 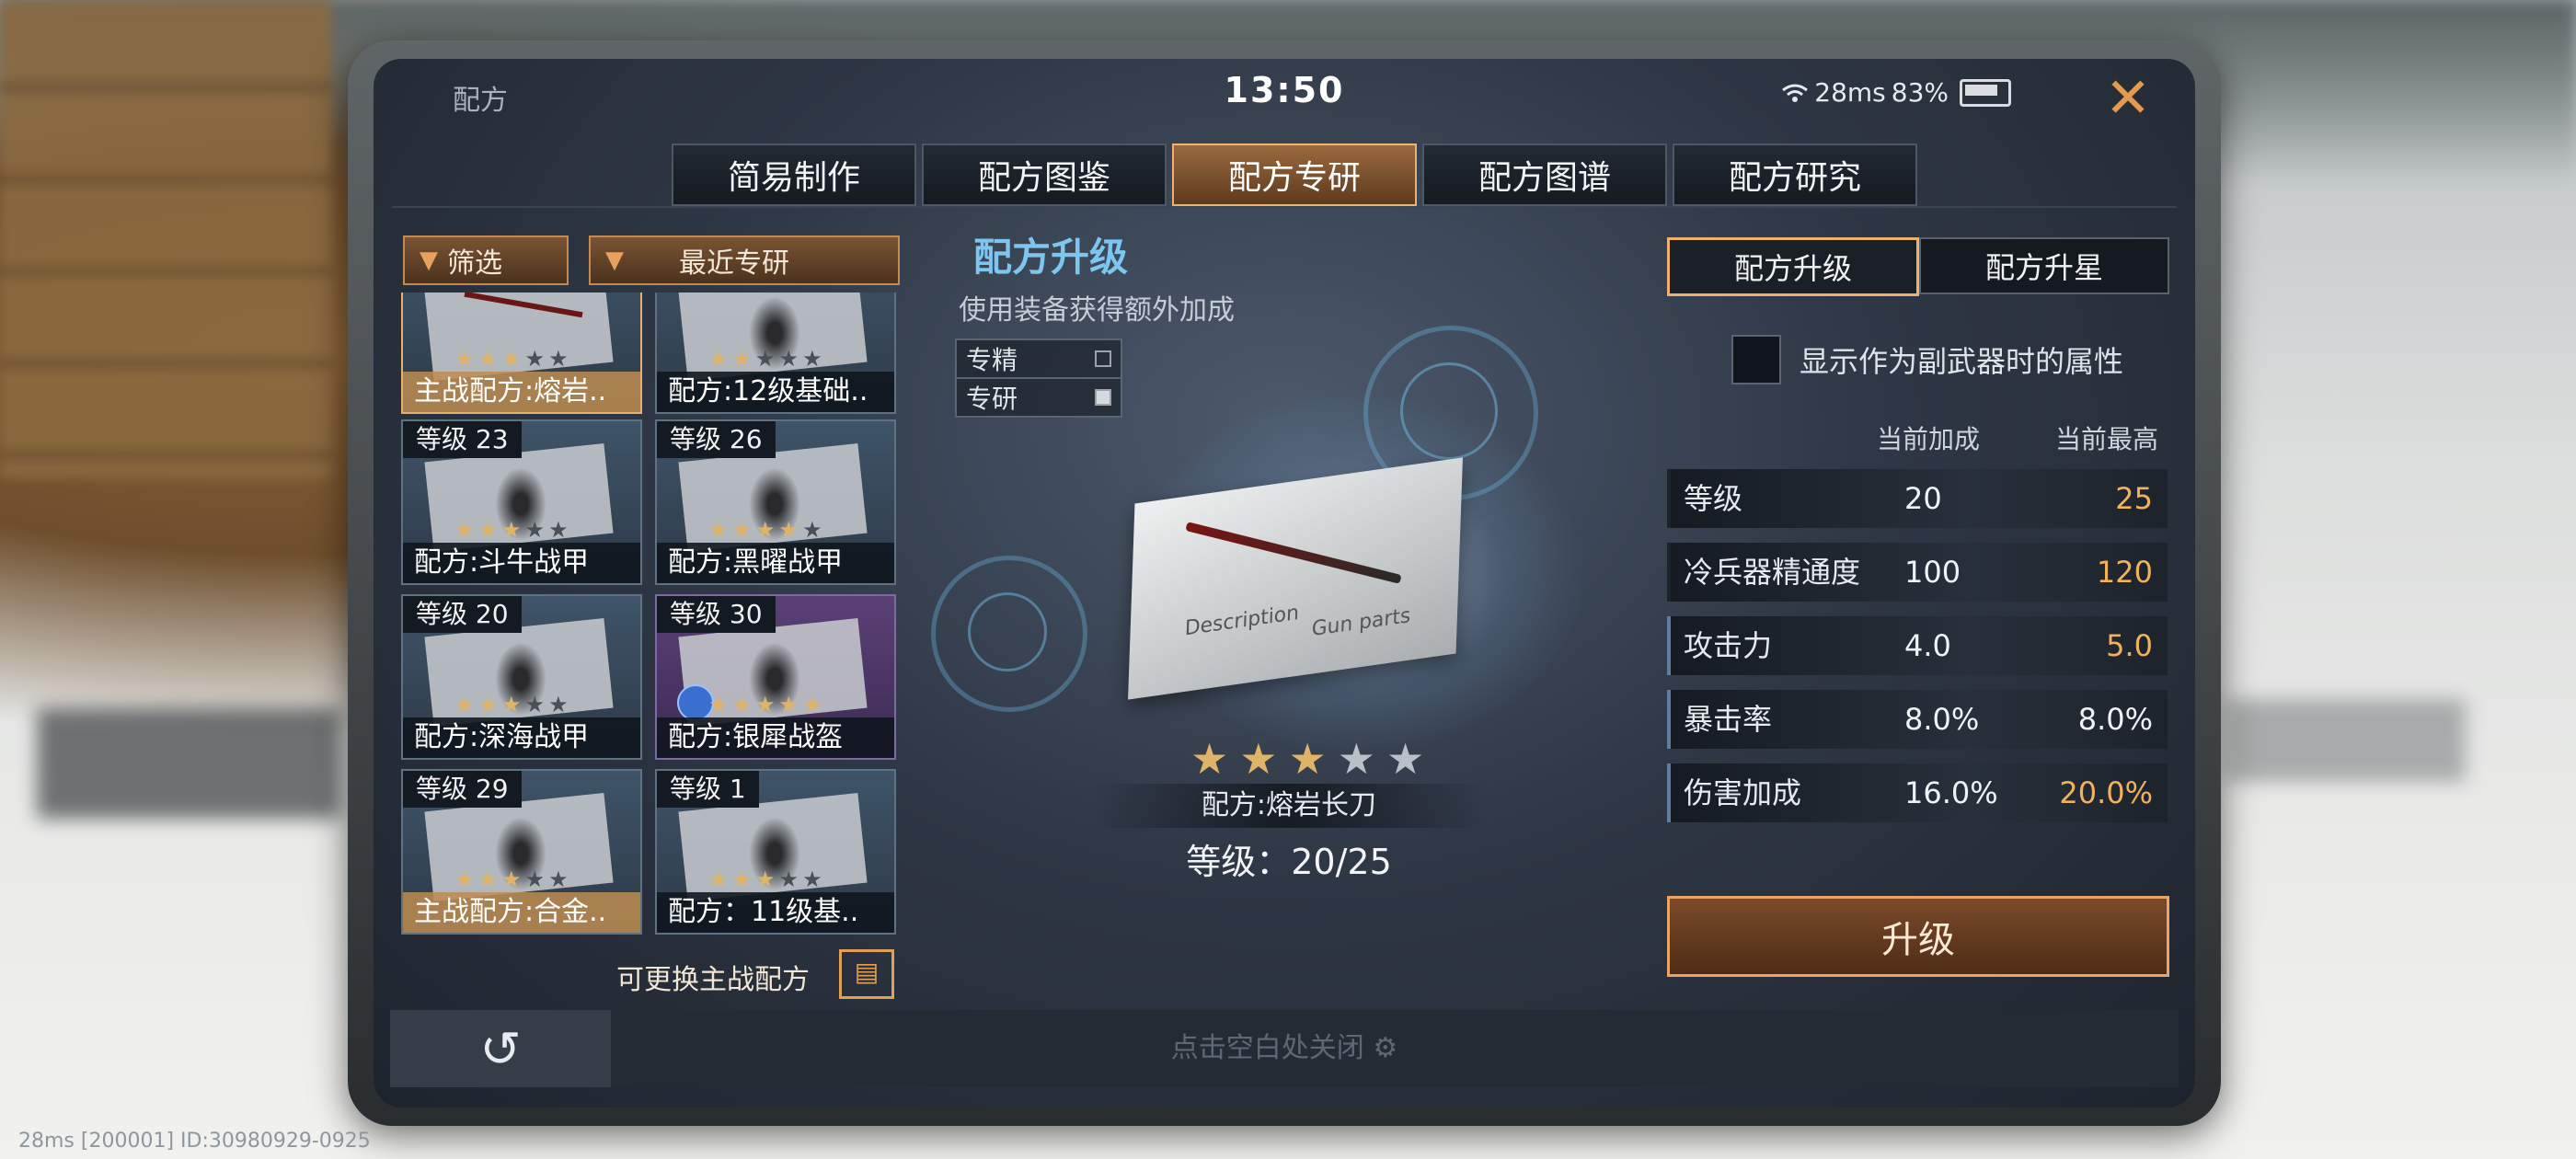 What do you see at coordinates (1728, 645) in the screenshot?
I see `stat-label: 攻击力` at bounding box center [1728, 645].